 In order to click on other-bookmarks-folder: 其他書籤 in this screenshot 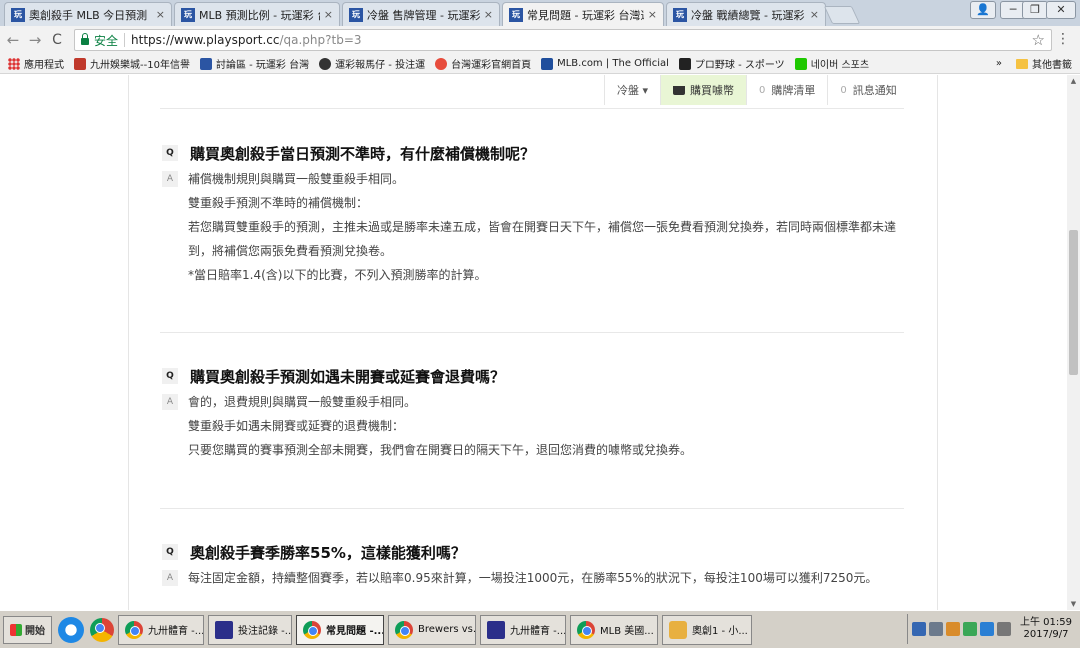, I will do `click(1052, 63)`.